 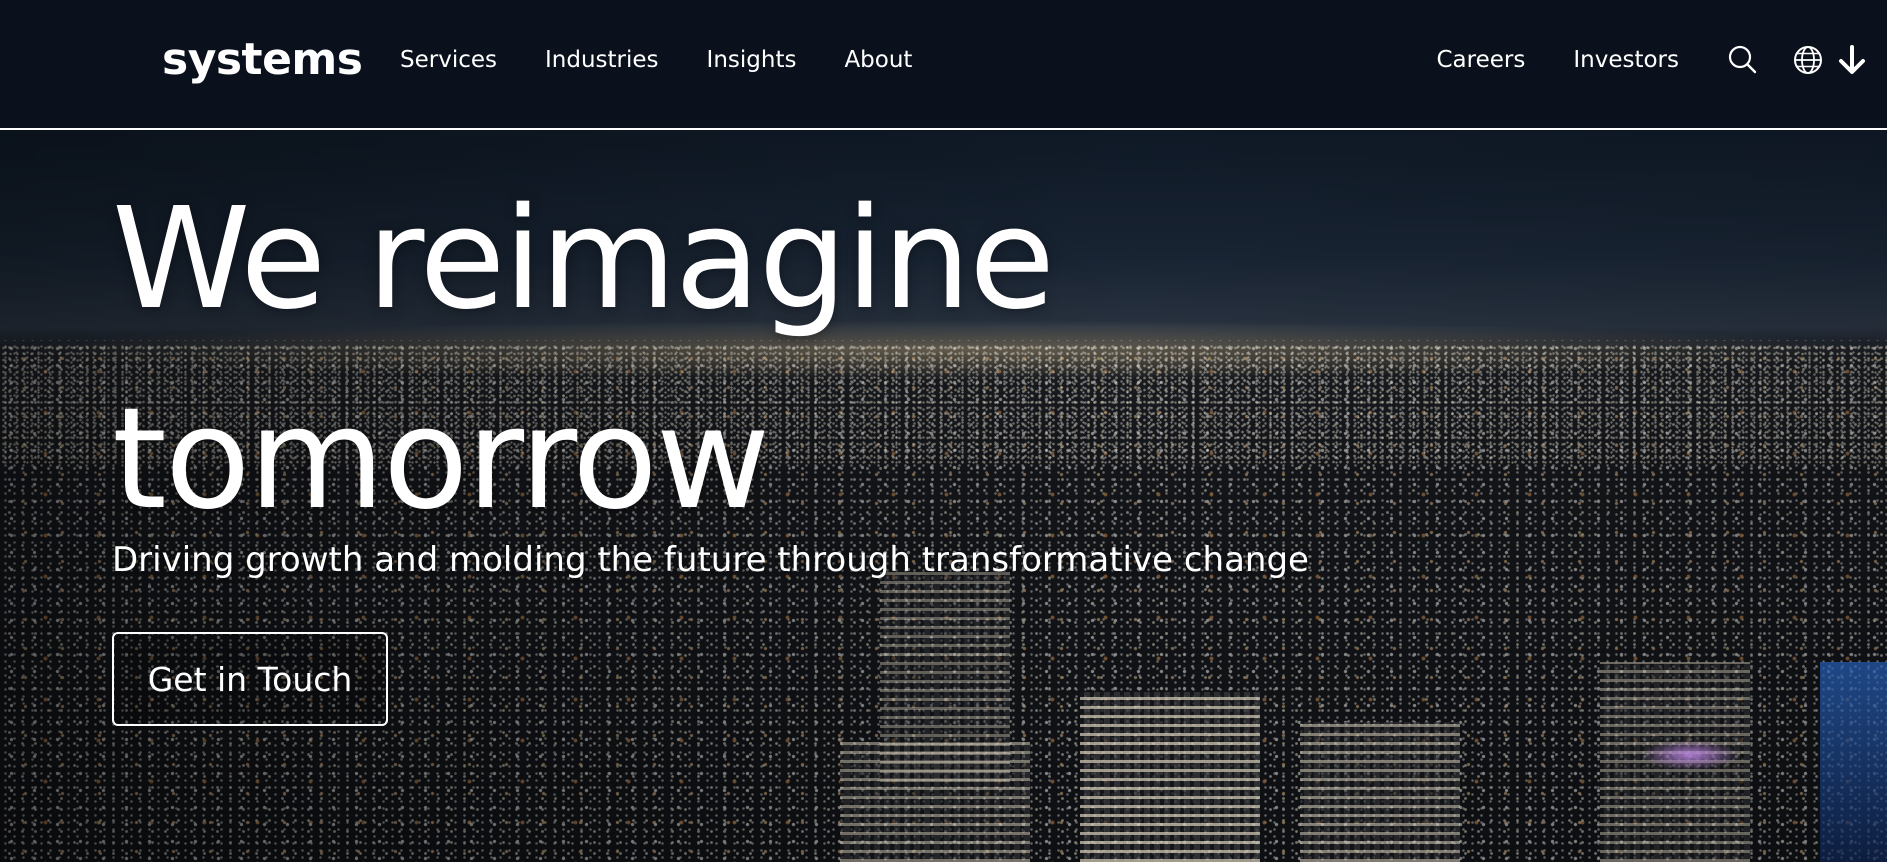 What do you see at coordinates (1481, 60) in the screenshot?
I see `nav-link-careers: Careers` at bounding box center [1481, 60].